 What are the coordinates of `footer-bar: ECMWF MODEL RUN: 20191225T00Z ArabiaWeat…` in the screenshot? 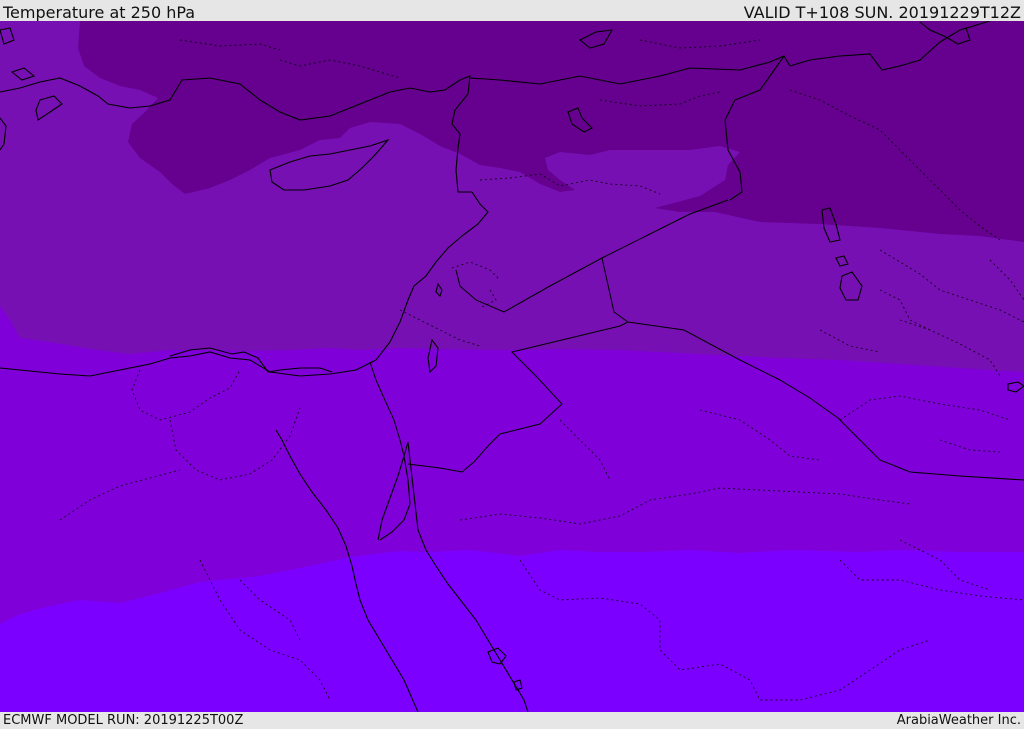 It's located at (512, 720).